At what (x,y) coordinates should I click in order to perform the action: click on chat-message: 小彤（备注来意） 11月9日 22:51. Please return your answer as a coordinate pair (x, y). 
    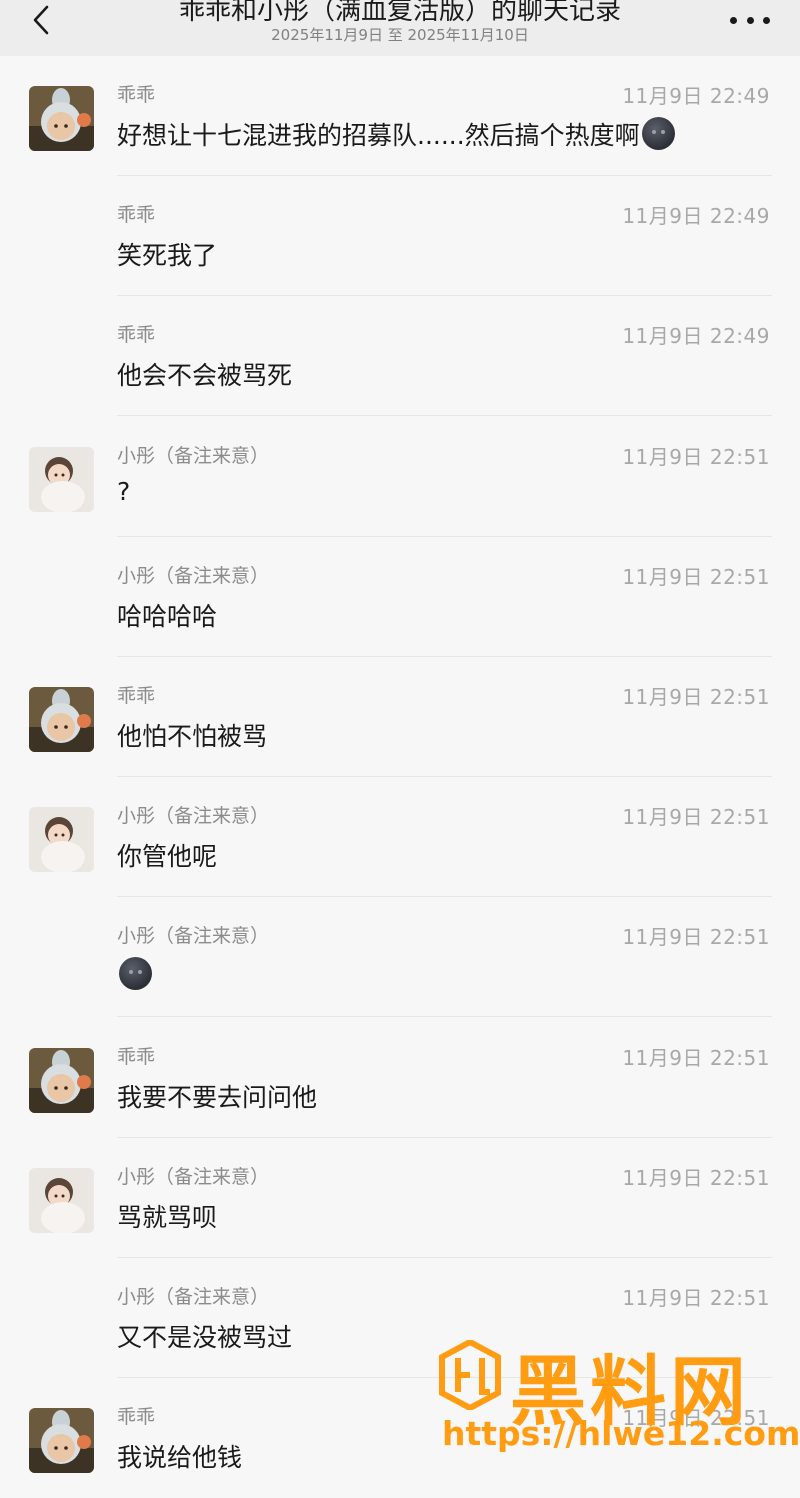
    Looking at the image, I should click on (400, 957).